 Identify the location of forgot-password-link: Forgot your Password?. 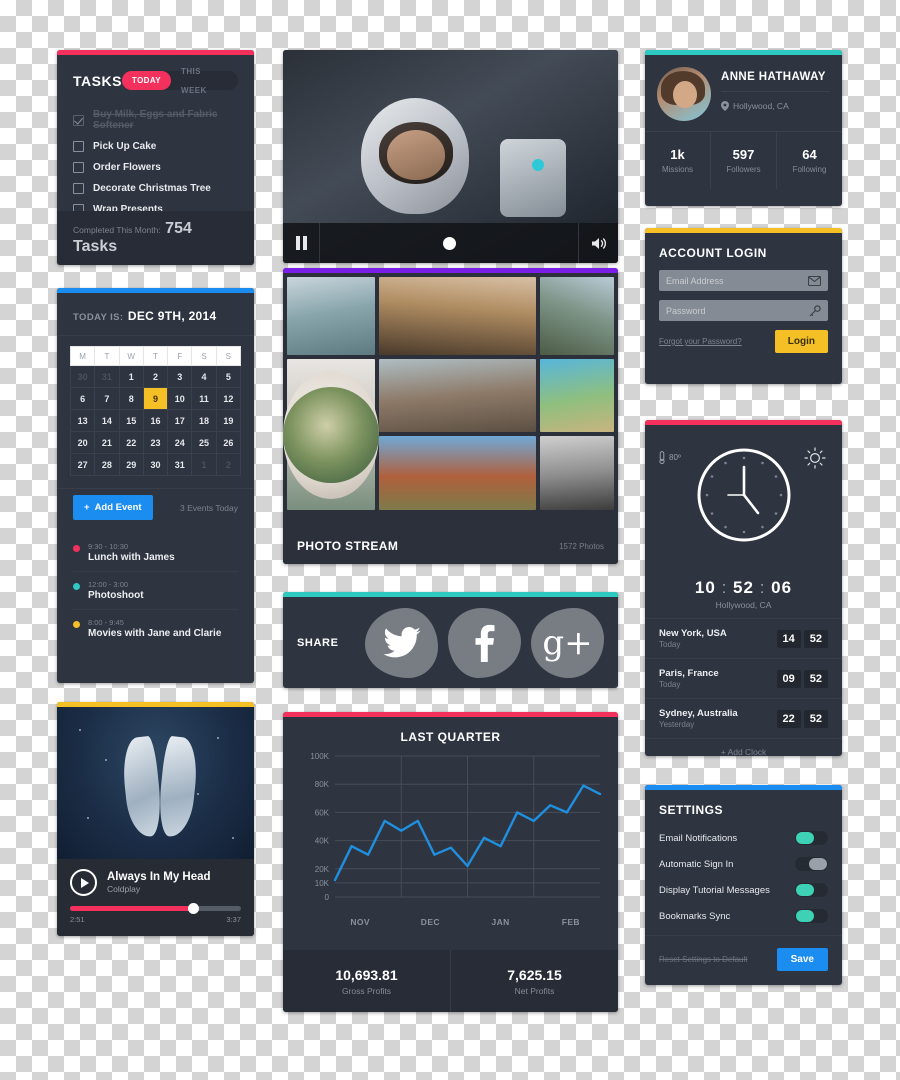
(700, 341).